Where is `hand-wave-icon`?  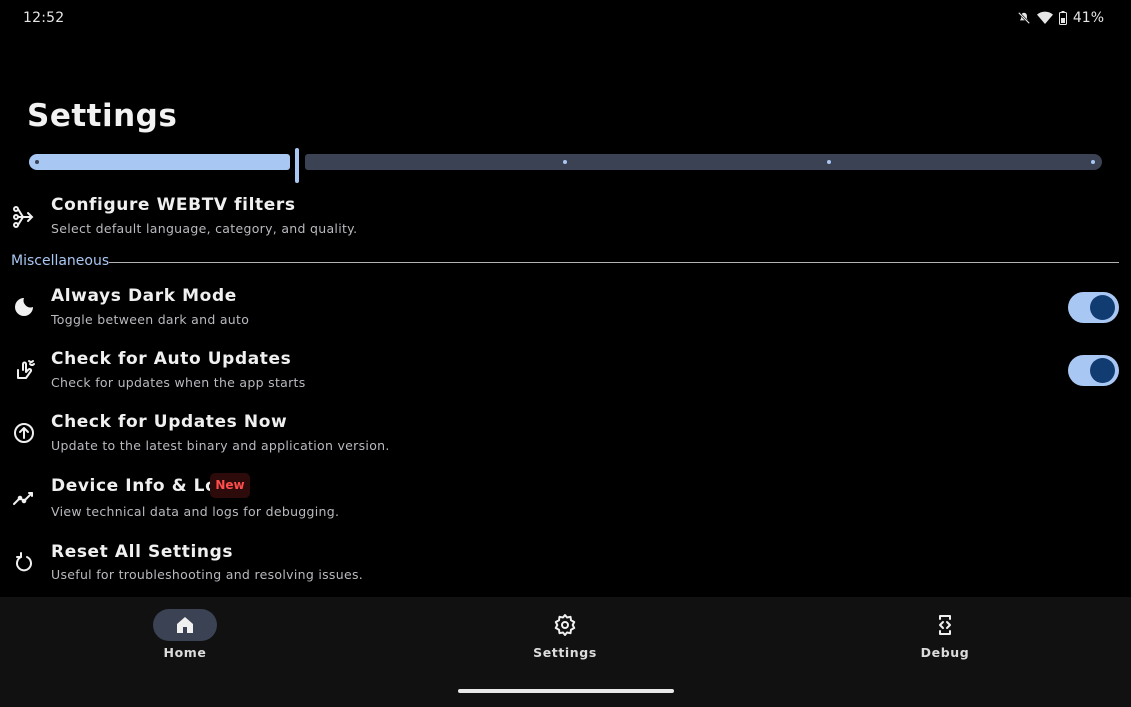 hand-wave-icon is located at coordinates (24, 370).